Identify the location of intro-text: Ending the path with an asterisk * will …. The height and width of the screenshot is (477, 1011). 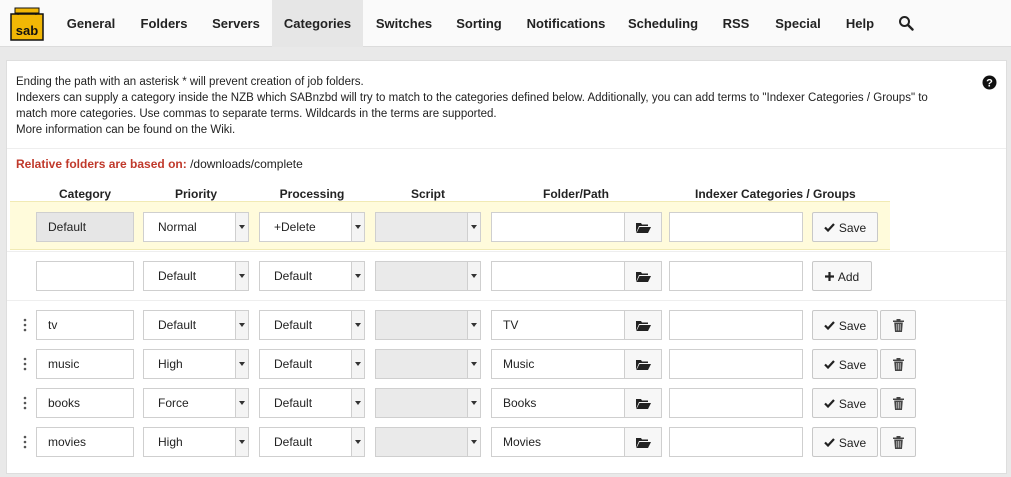
(491, 106).